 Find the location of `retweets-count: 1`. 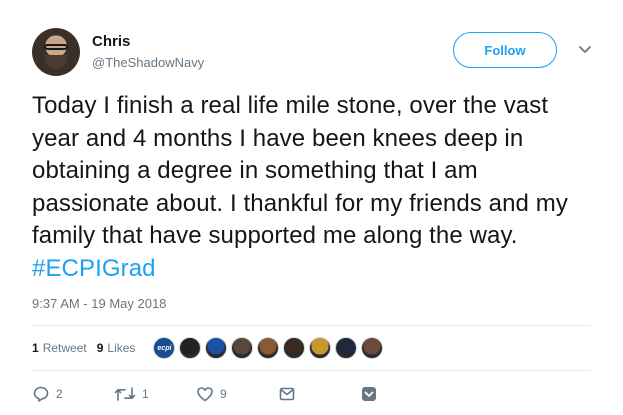

retweets-count: 1 is located at coordinates (35, 348).